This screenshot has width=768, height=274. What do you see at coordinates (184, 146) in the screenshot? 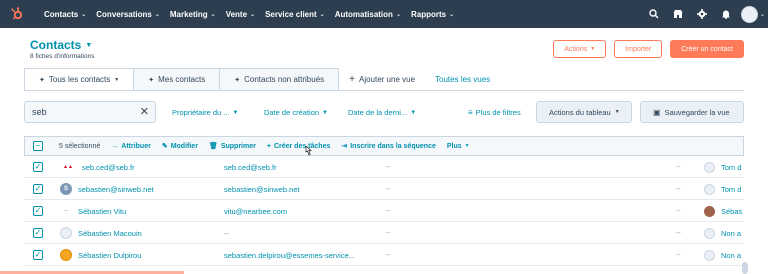
I see `edit-label: Modifier` at bounding box center [184, 146].